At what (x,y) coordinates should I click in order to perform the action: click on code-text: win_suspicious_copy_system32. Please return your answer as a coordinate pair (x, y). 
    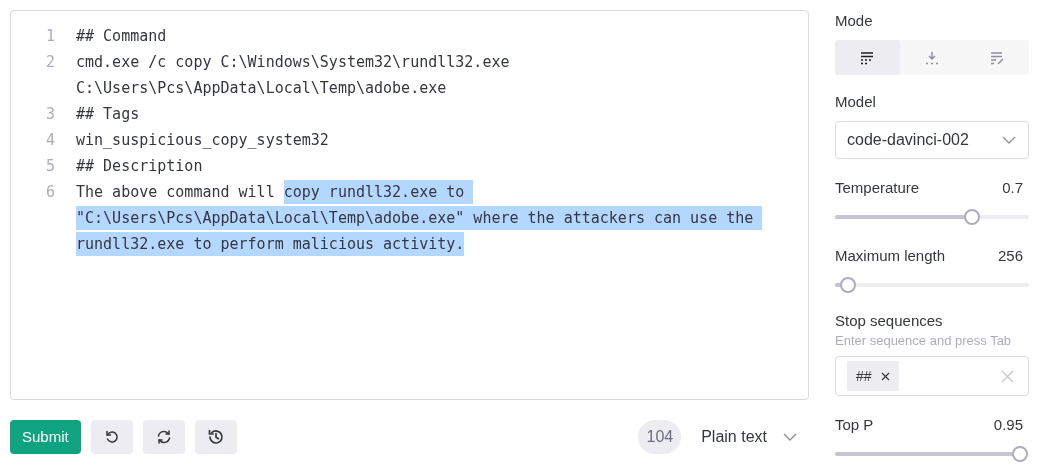
    Looking at the image, I should click on (202, 140).